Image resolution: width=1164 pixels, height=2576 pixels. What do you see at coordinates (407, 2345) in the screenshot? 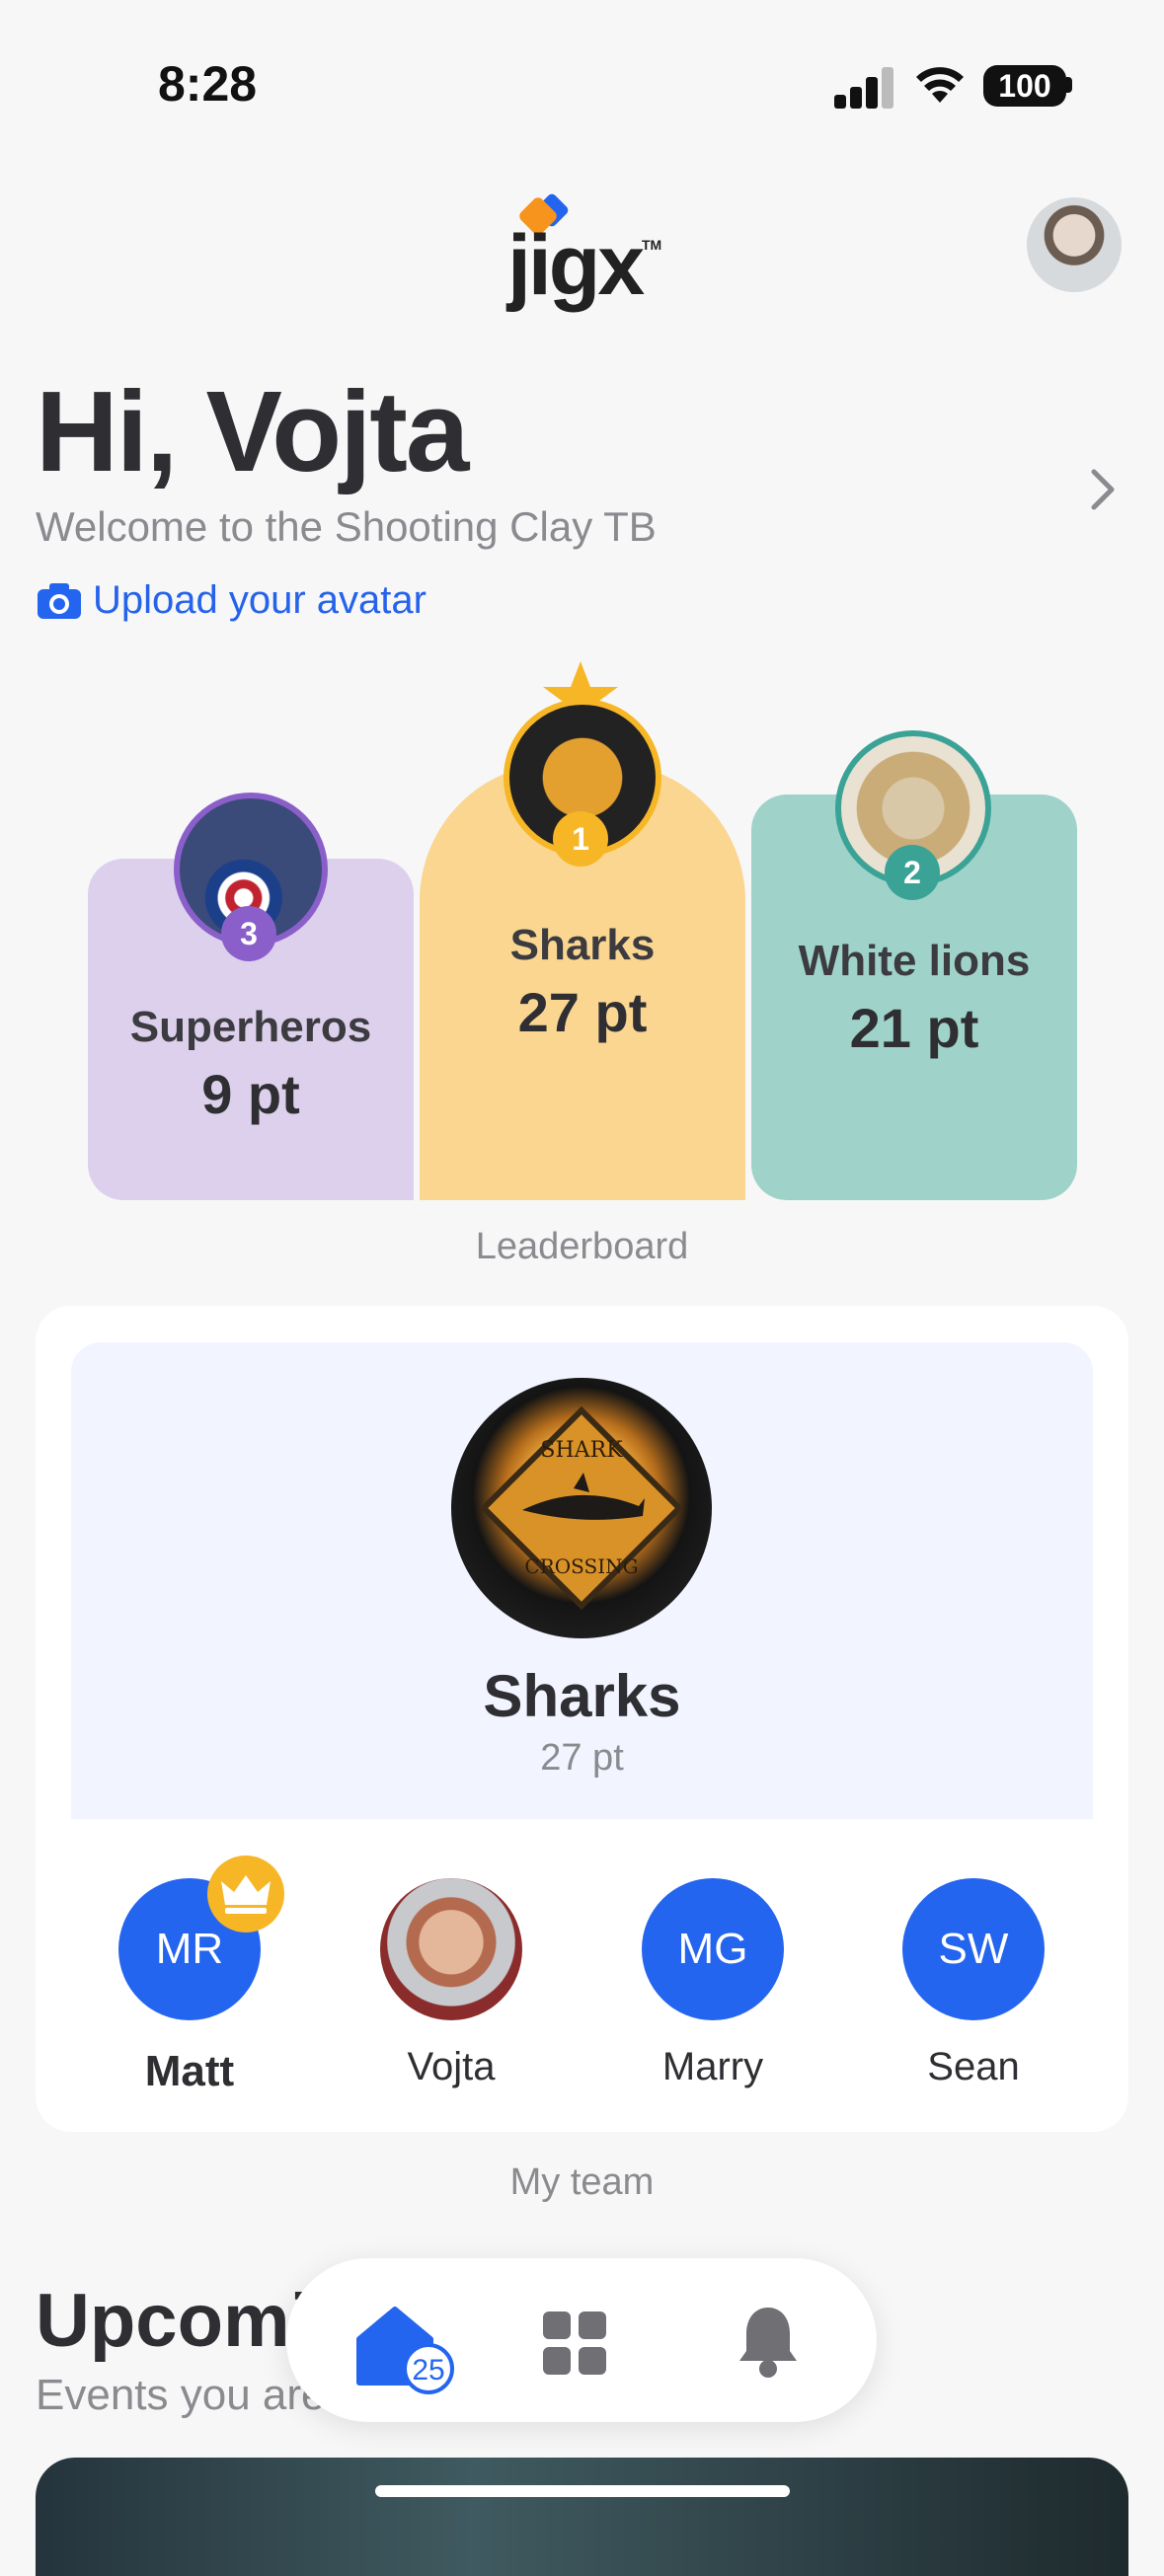
I see `nav-home-tab: 25` at bounding box center [407, 2345].